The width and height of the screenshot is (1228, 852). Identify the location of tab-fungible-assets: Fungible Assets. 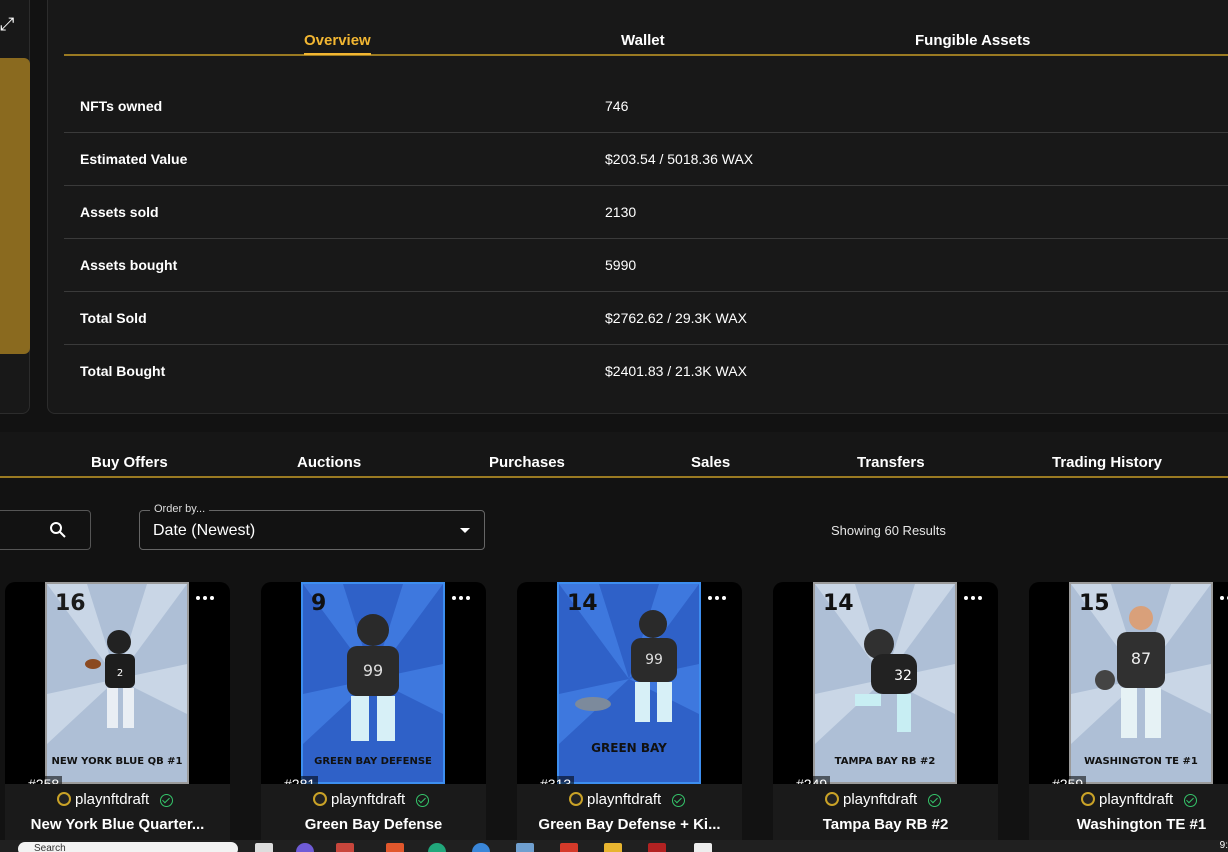
(972, 40).